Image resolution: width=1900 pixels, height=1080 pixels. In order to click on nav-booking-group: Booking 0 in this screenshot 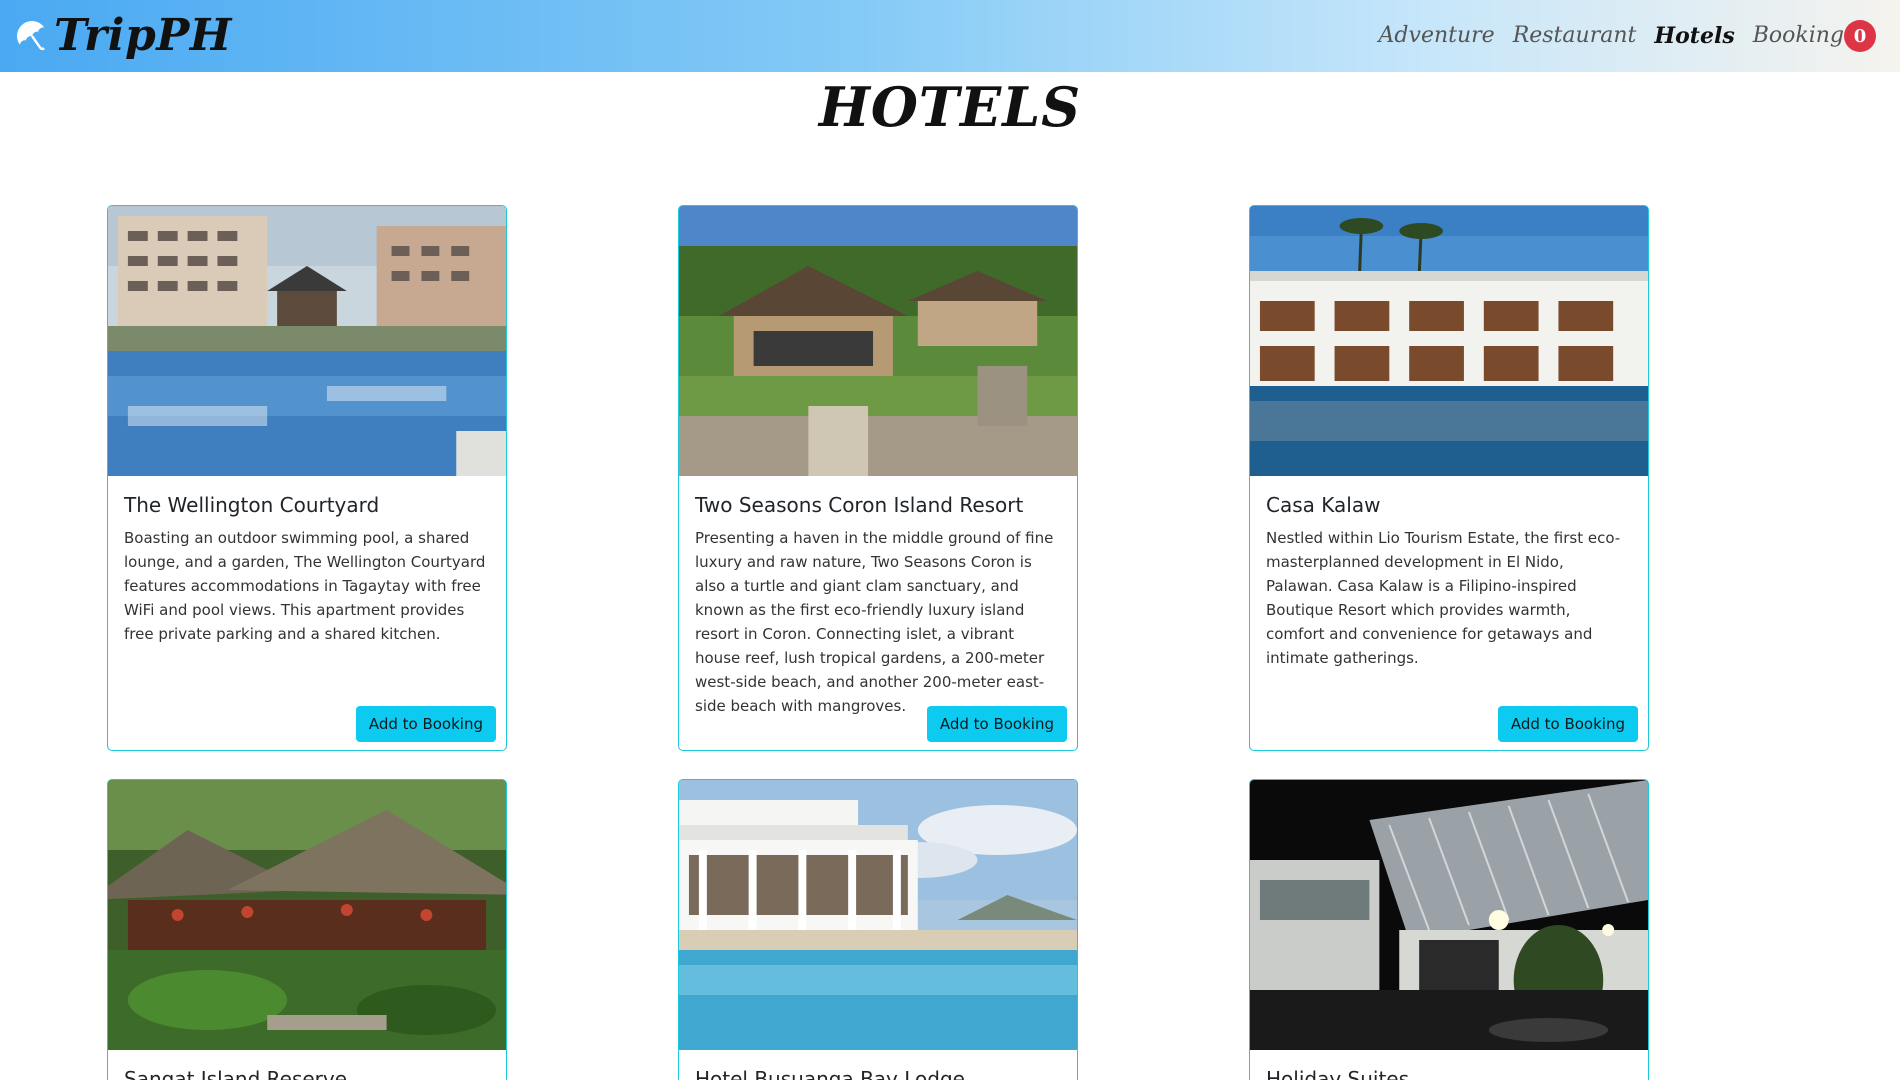, I will do `click(1814, 36)`.